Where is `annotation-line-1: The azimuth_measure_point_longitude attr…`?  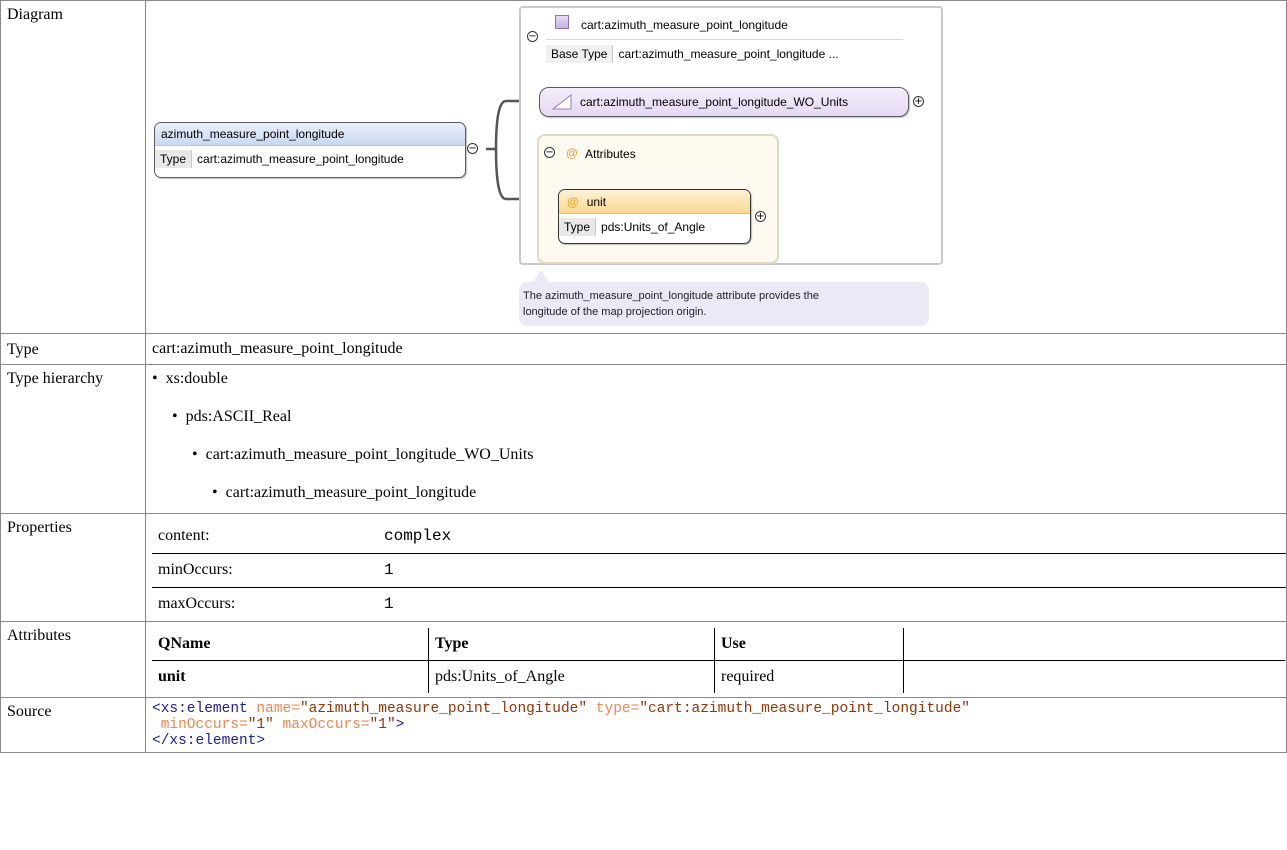
annotation-line-1: The azimuth_measure_point_longitude attr… is located at coordinates (671, 296).